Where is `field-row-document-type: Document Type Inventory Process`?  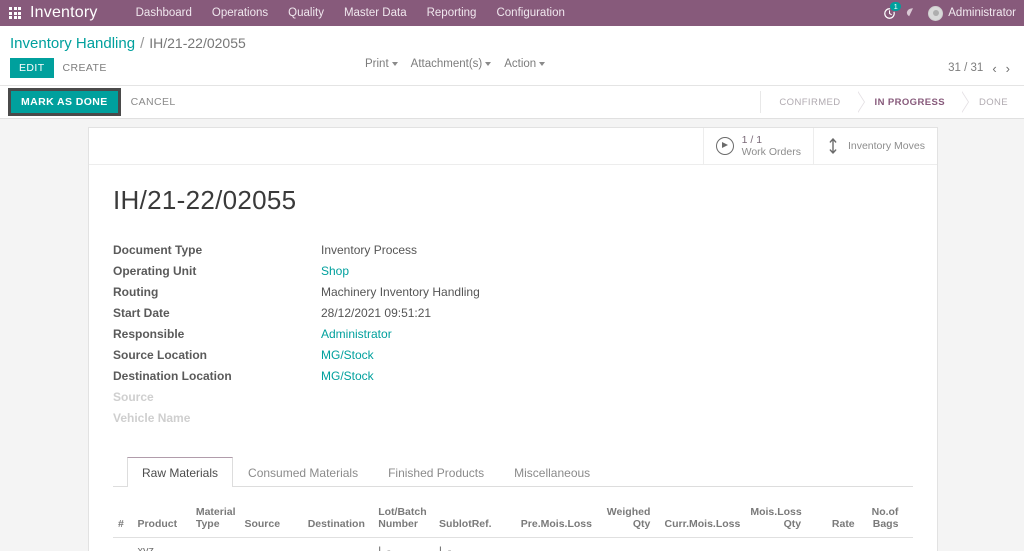
field-row-document-type: Document Type Inventory Process is located at coordinates (296, 250).